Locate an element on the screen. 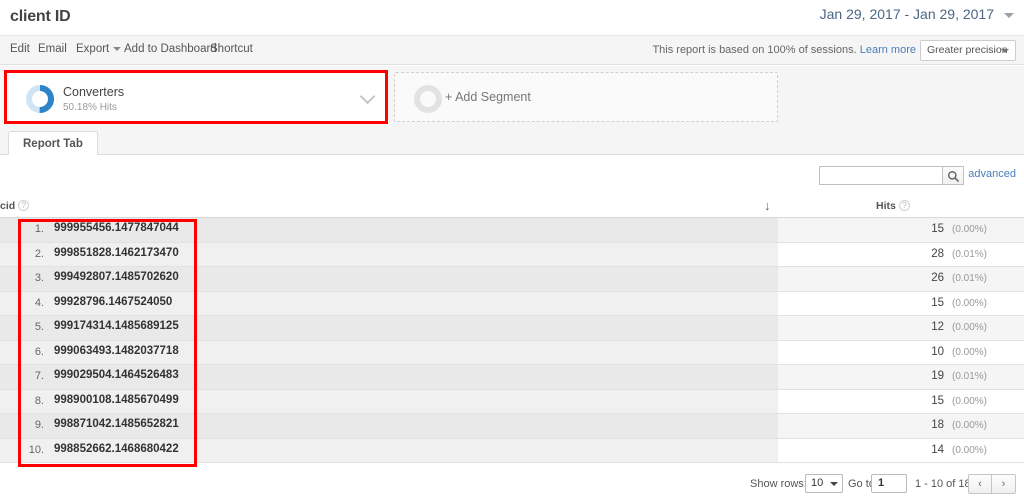  row-cid-link: 999174314.1485689125 is located at coordinates (116, 326).